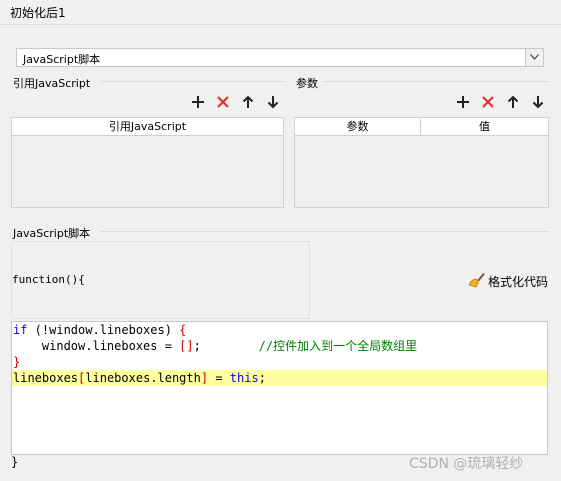  What do you see at coordinates (62, 59) in the screenshot?
I see `script-type-value: JavaScript脚本` at bounding box center [62, 59].